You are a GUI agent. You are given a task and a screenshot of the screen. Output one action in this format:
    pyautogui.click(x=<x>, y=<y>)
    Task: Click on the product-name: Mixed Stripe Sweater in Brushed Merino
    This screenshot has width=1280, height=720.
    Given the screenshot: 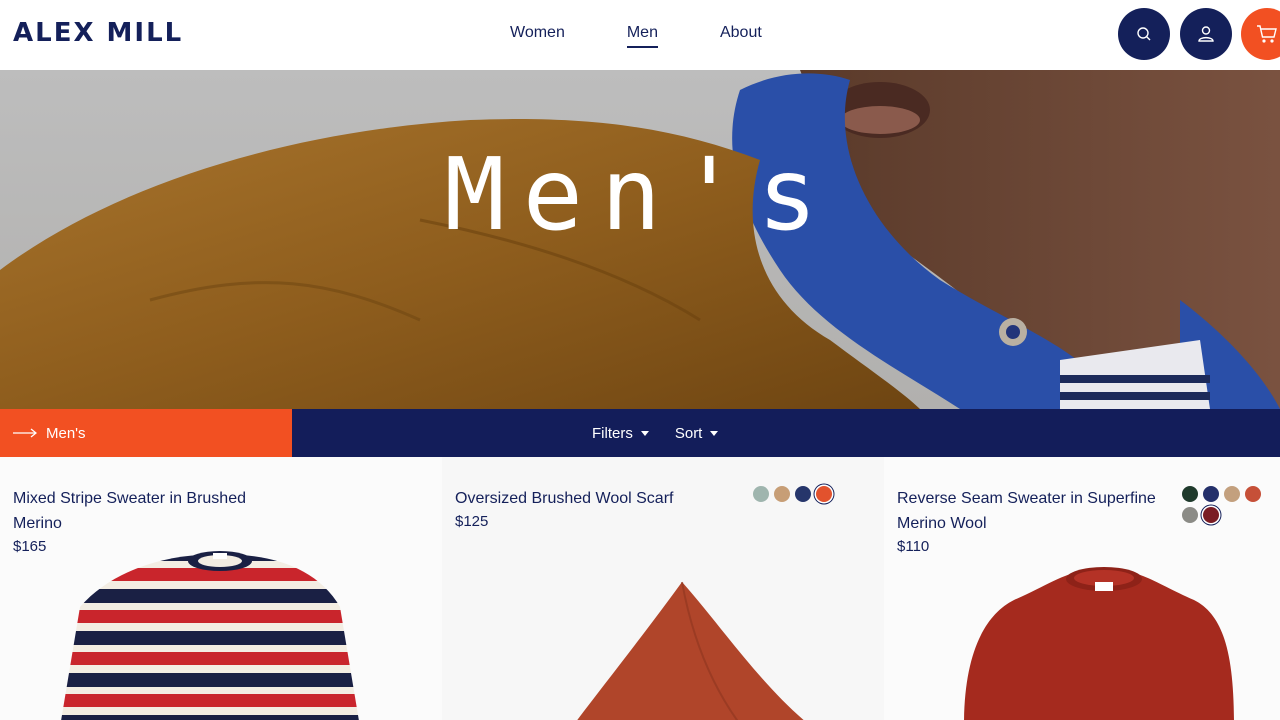 What is the action you would take?
    pyautogui.click(x=148, y=511)
    